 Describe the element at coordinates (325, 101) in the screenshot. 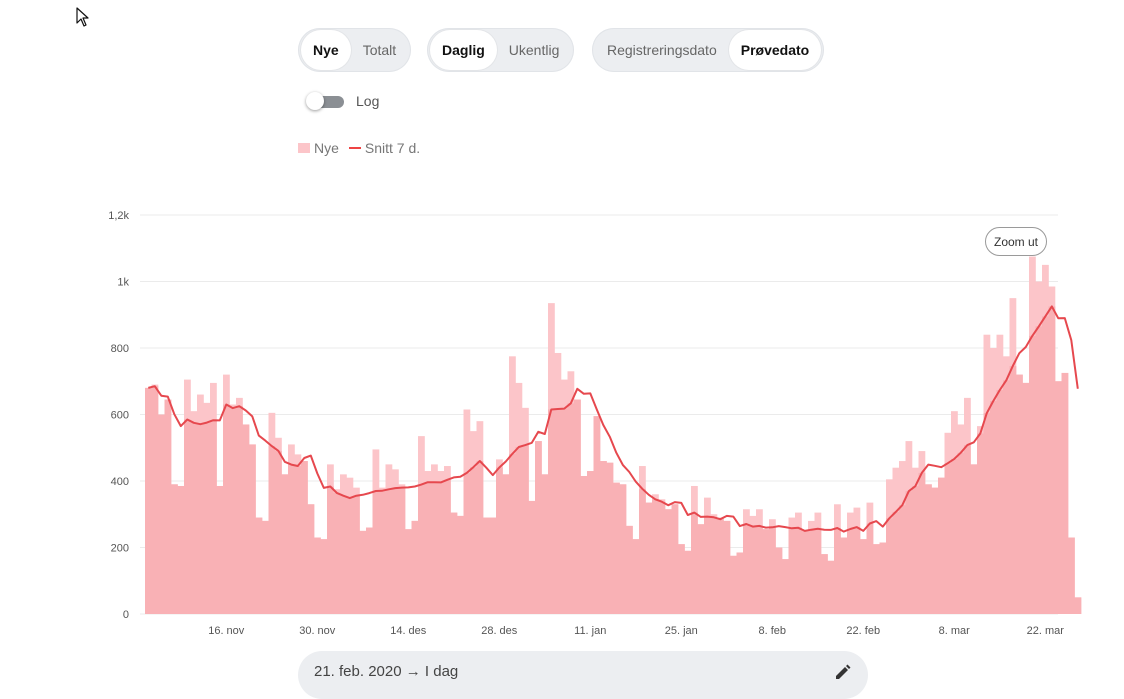

I see `switch-track` at that location.